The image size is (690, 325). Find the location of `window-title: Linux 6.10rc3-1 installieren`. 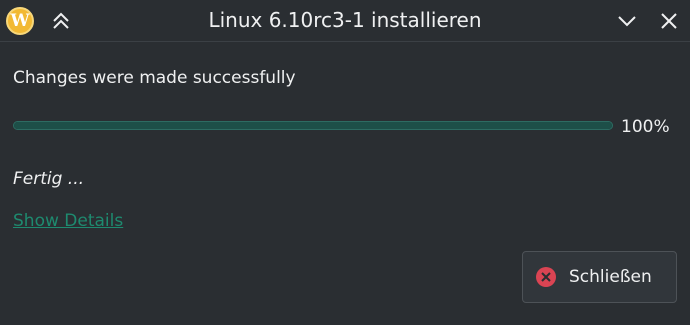

window-title: Linux 6.10rc3-1 installieren is located at coordinates (345, 20).